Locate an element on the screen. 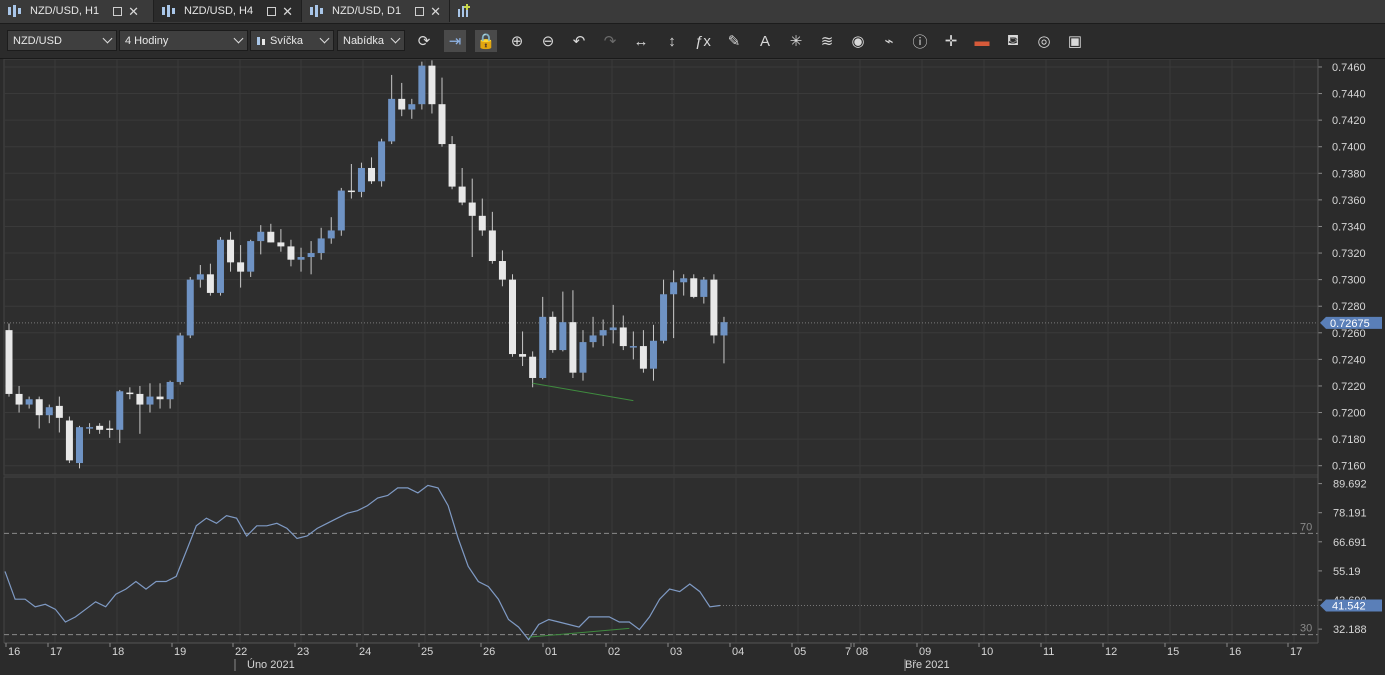 The width and height of the screenshot is (1385, 675). zoom-out-icon: ⊖ is located at coordinates (548, 41).